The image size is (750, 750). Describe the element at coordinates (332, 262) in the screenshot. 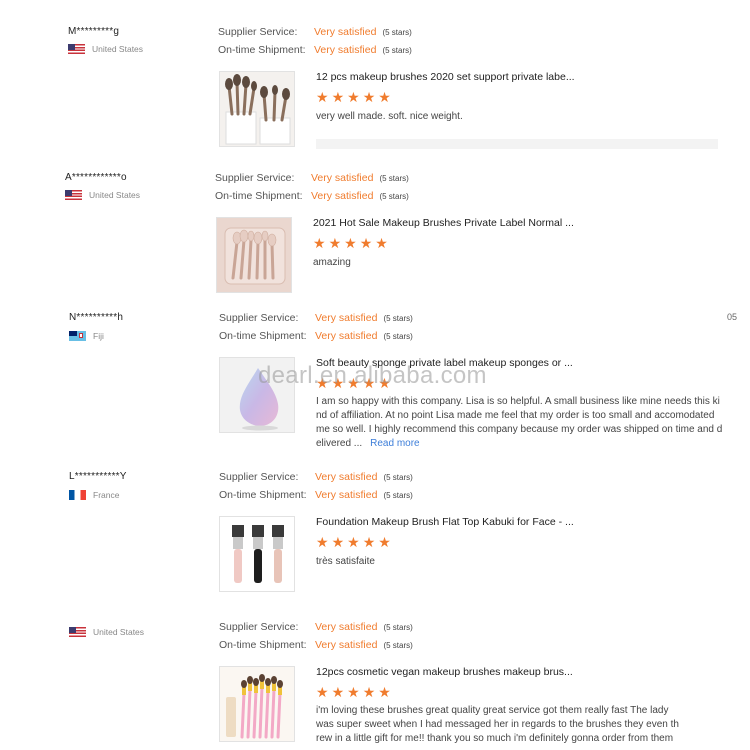

I see `review-comment: amazing` at that location.